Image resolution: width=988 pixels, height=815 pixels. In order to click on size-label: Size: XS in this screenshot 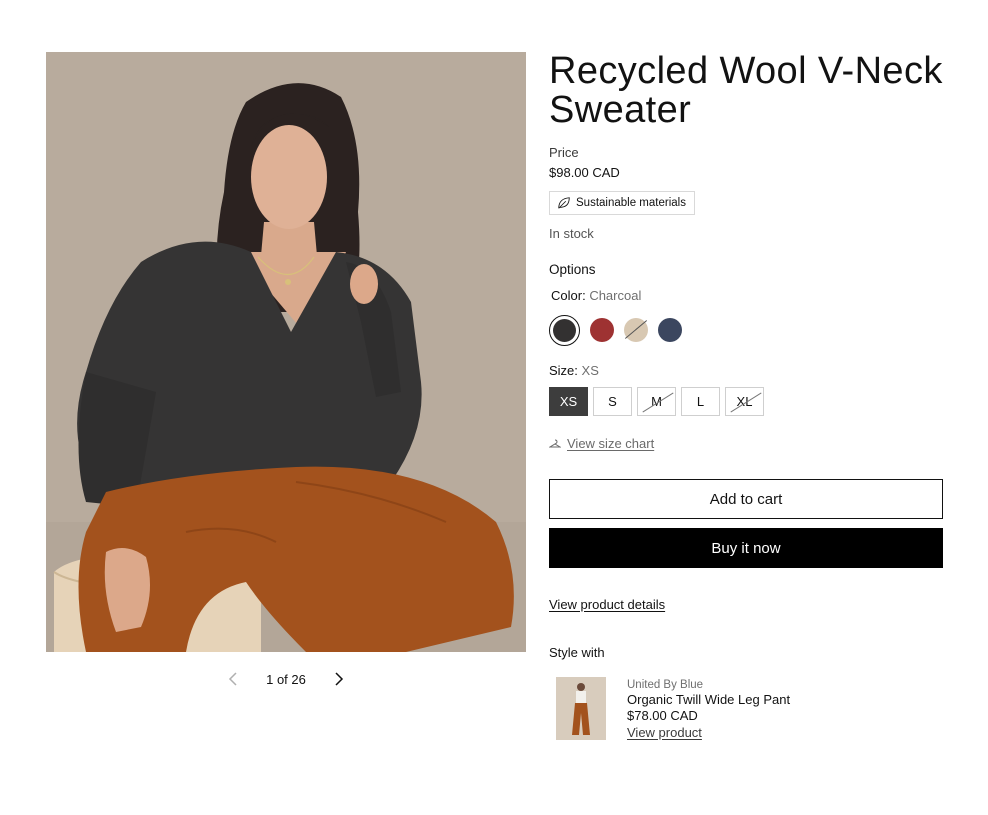, I will do `click(746, 370)`.